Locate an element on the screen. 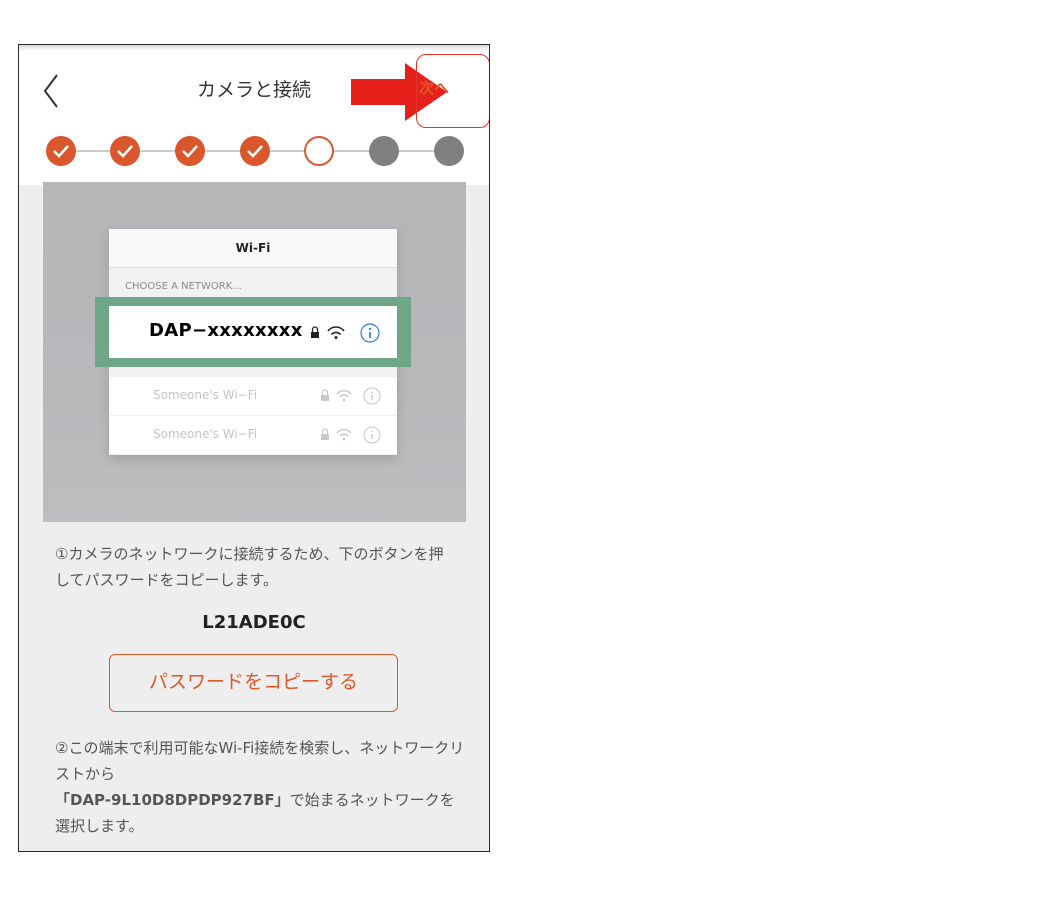 The image size is (1058, 906). step-2-done is located at coordinates (125, 151).